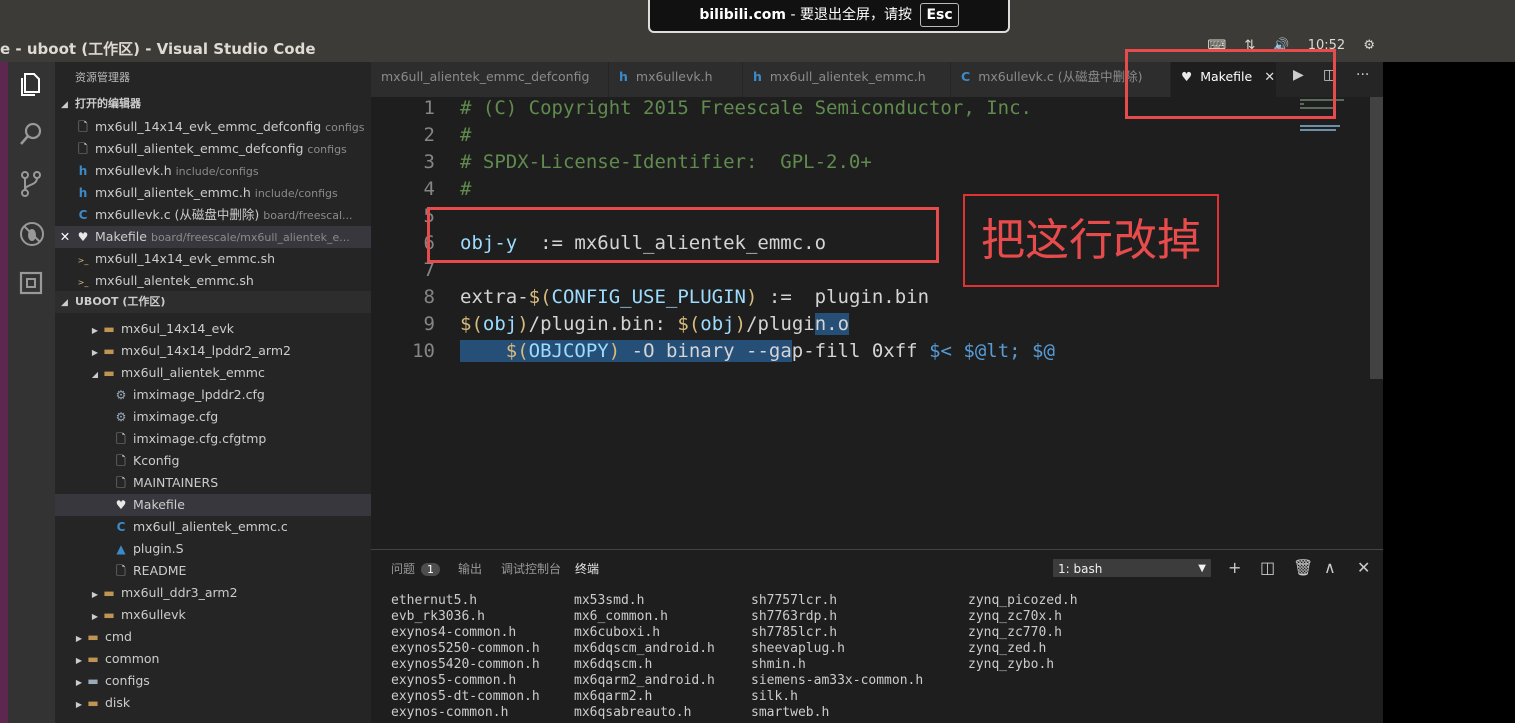 This screenshot has width=1515, height=723. I want to click on tree-item: 🗋 MAINTAINERS, so click(213, 483).